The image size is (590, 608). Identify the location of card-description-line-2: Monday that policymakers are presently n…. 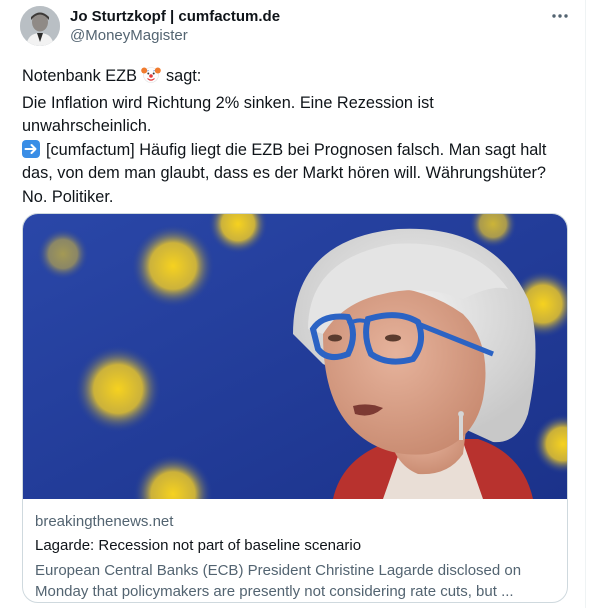
(274, 591).